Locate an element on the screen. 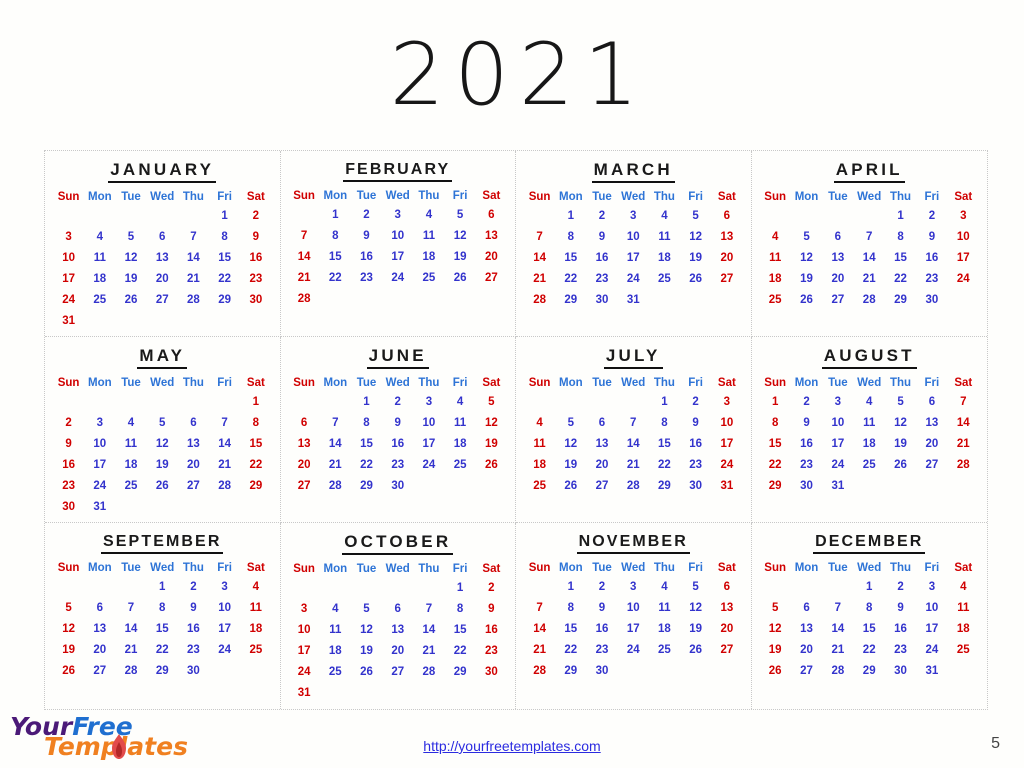 The image size is (1024, 768). day-cell: 25 is located at coordinates (539, 486).